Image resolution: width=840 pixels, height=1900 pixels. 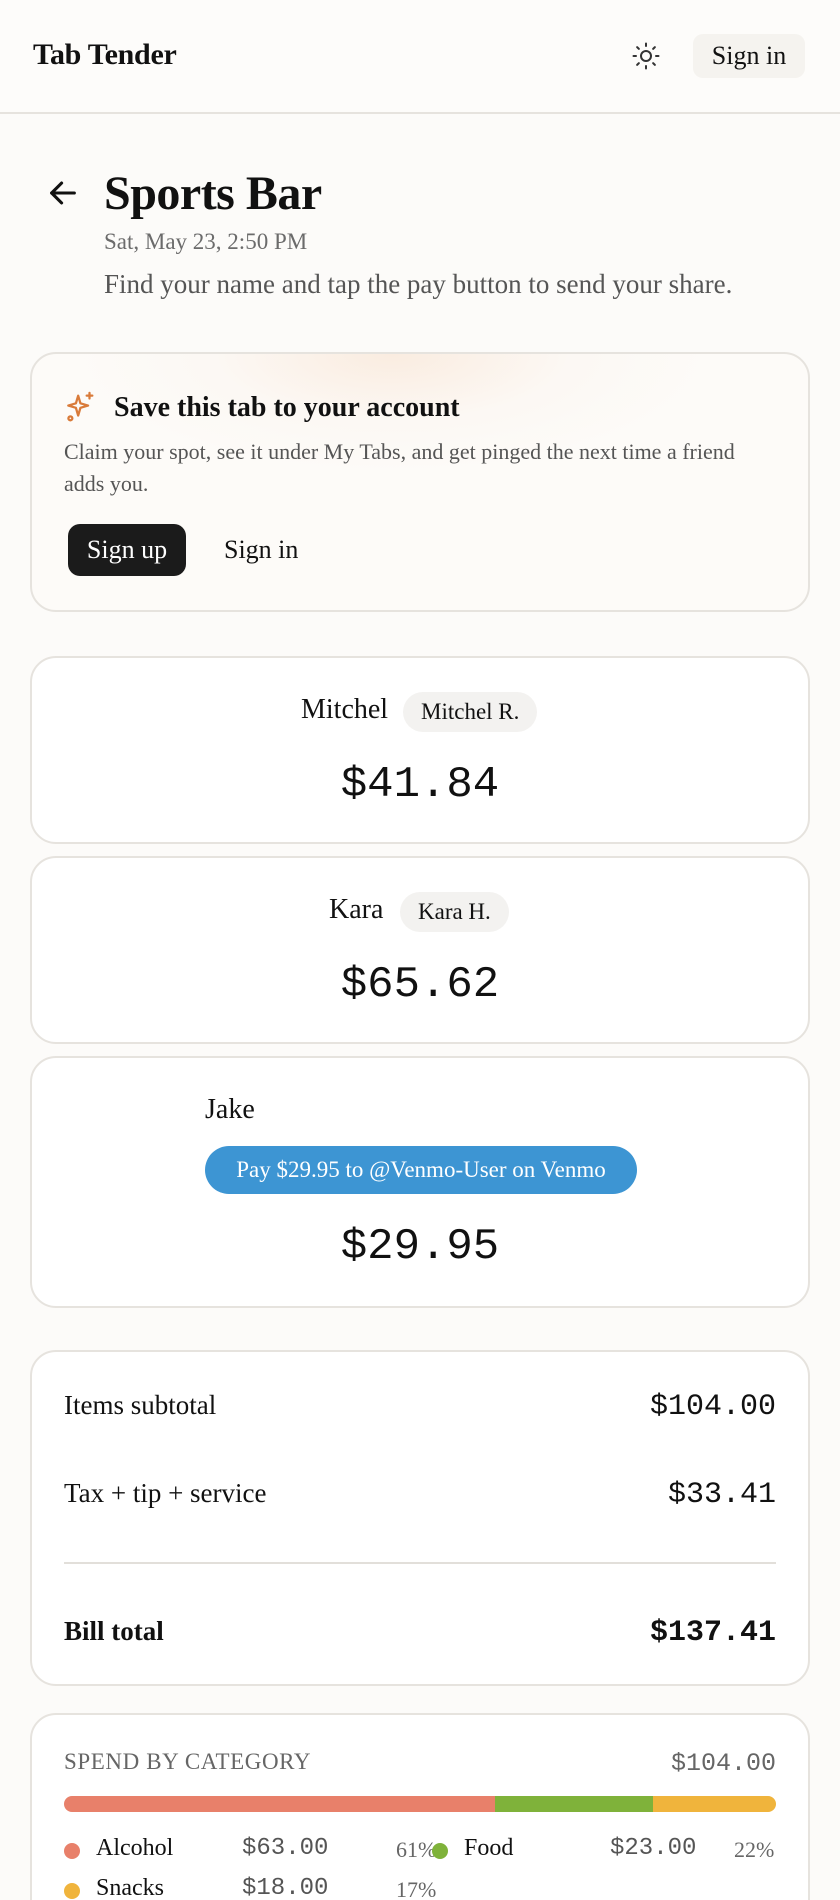 I want to click on top-header: Tab Tender Sign in, so click(x=420, y=57).